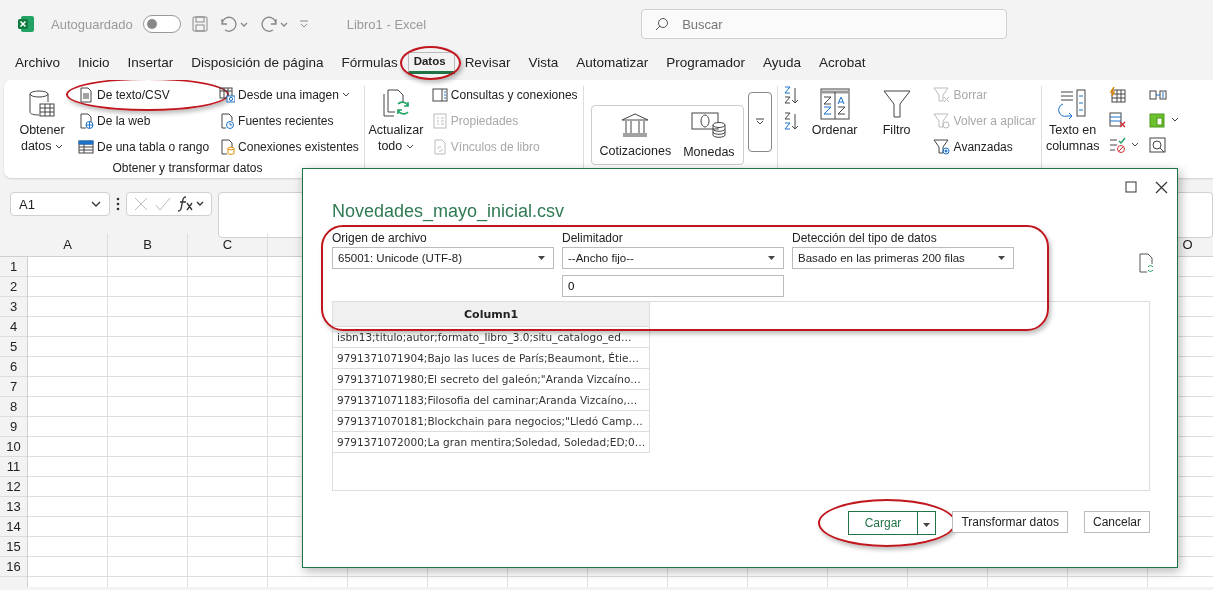  What do you see at coordinates (273, 24) in the screenshot?
I see `redo-icon` at bounding box center [273, 24].